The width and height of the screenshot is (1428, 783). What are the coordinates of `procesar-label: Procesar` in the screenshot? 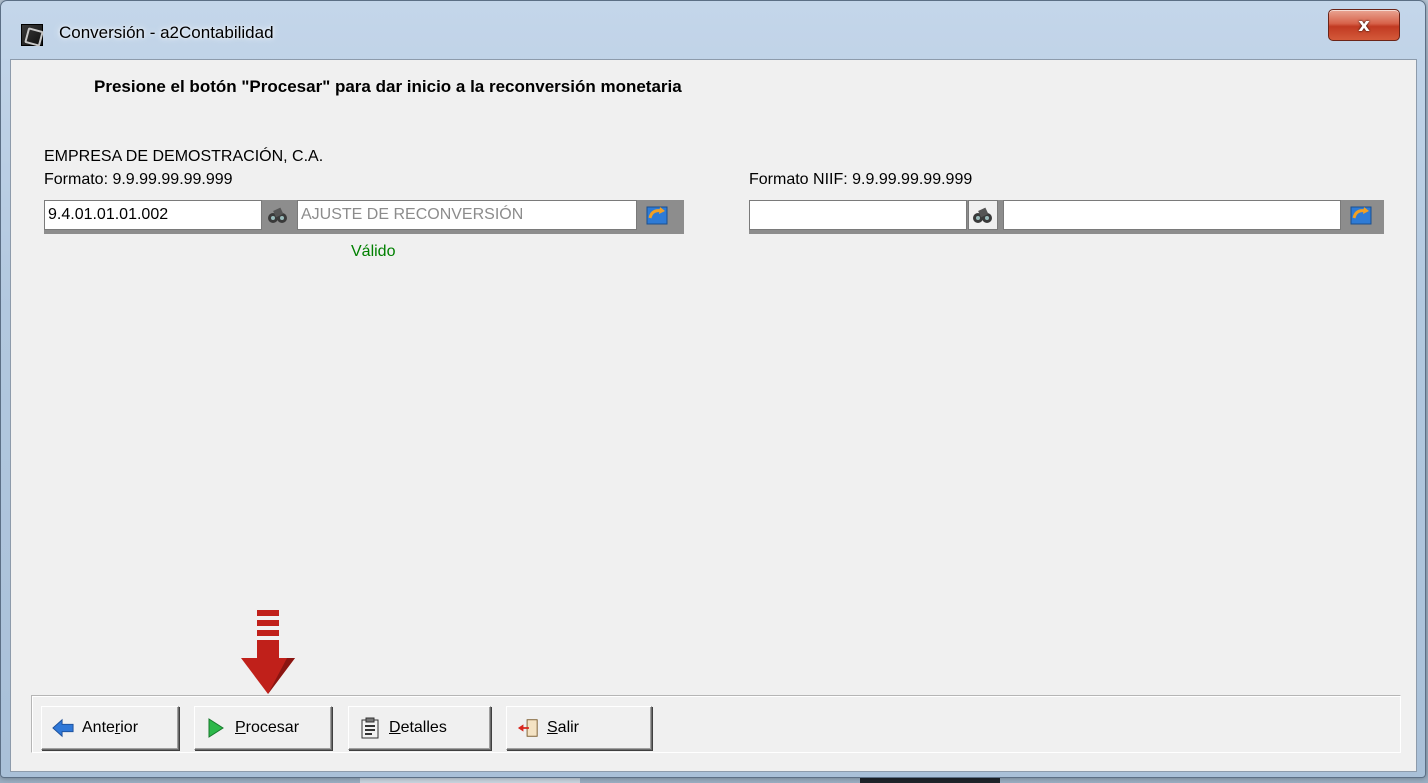 It's located at (267, 727).